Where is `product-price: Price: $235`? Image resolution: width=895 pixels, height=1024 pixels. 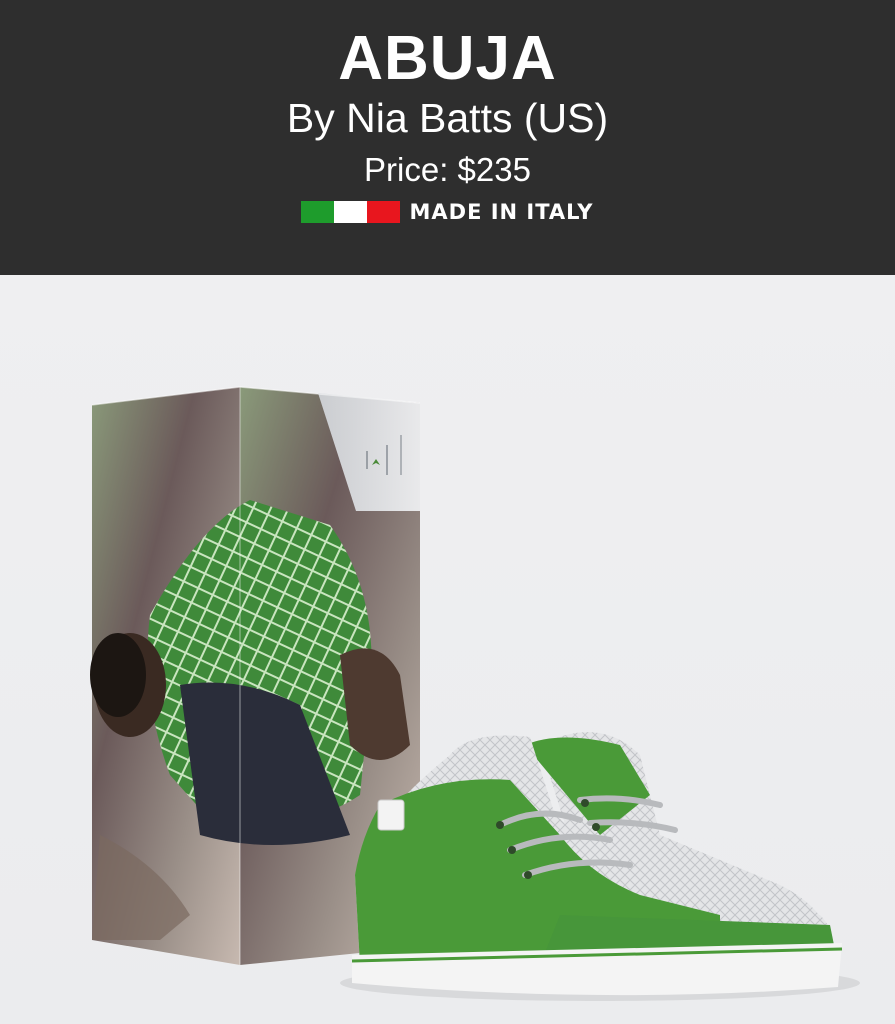 product-price: Price: $235 is located at coordinates (447, 169).